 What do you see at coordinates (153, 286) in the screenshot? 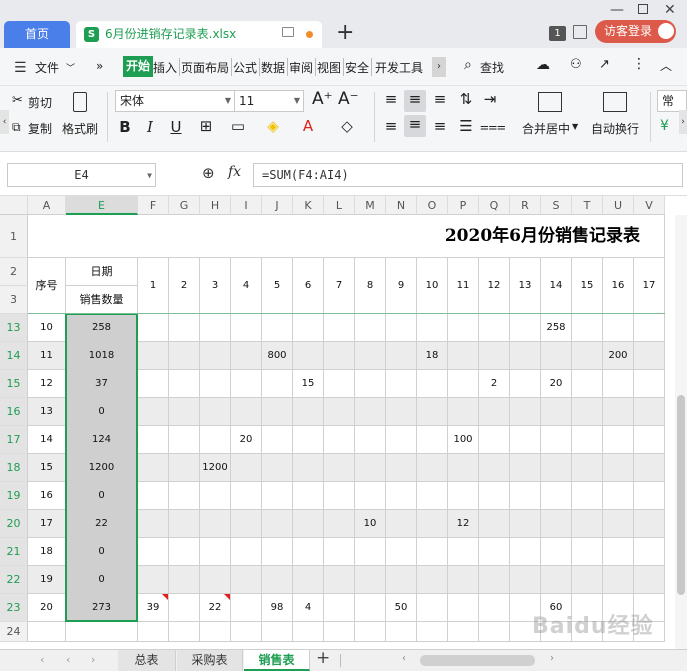
I see `header-day-cell: 1` at bounding box center [153, 286].